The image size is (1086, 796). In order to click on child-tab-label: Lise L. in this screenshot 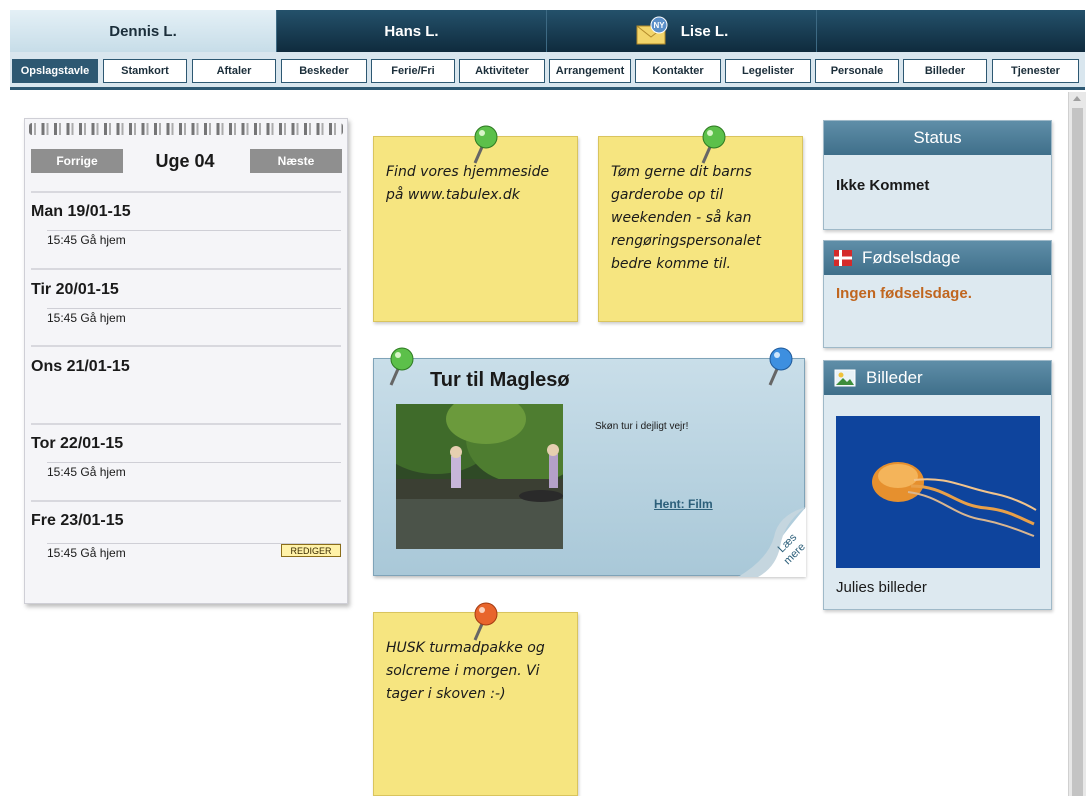, I will do `click(704, 31)`.